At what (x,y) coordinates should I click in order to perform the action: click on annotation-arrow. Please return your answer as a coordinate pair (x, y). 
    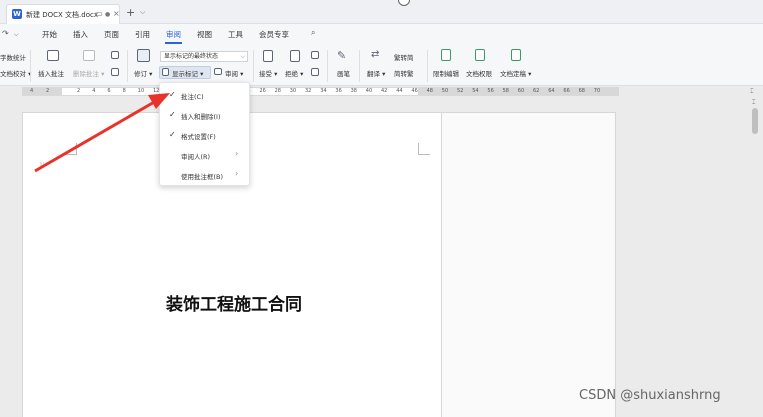
    Looking at the image, I should click on (102, 133).